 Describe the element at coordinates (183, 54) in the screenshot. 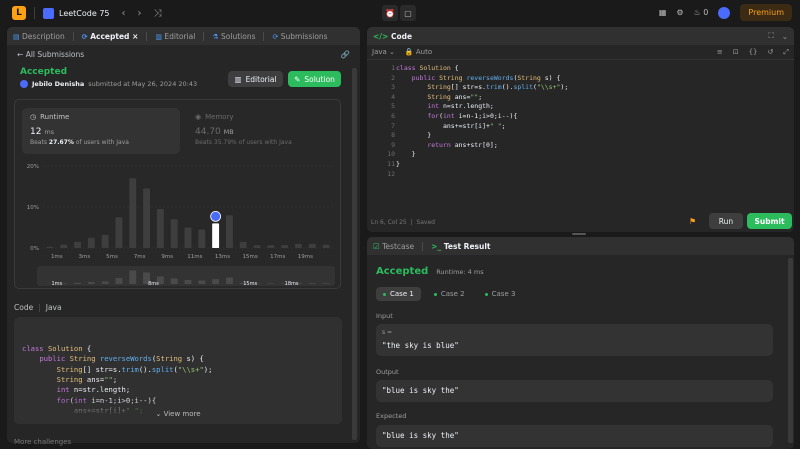

I see `submission-header: ← All Submissions 🔗` at that location.